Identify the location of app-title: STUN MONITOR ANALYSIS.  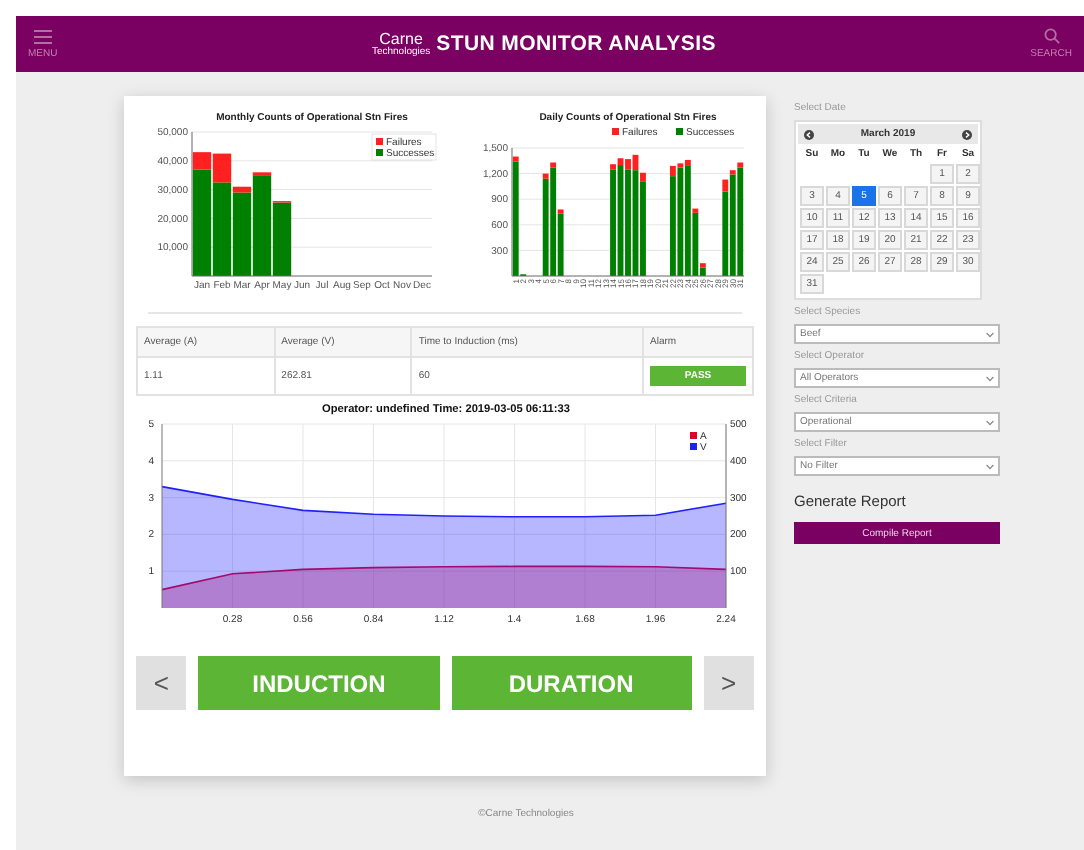
(576, 44).